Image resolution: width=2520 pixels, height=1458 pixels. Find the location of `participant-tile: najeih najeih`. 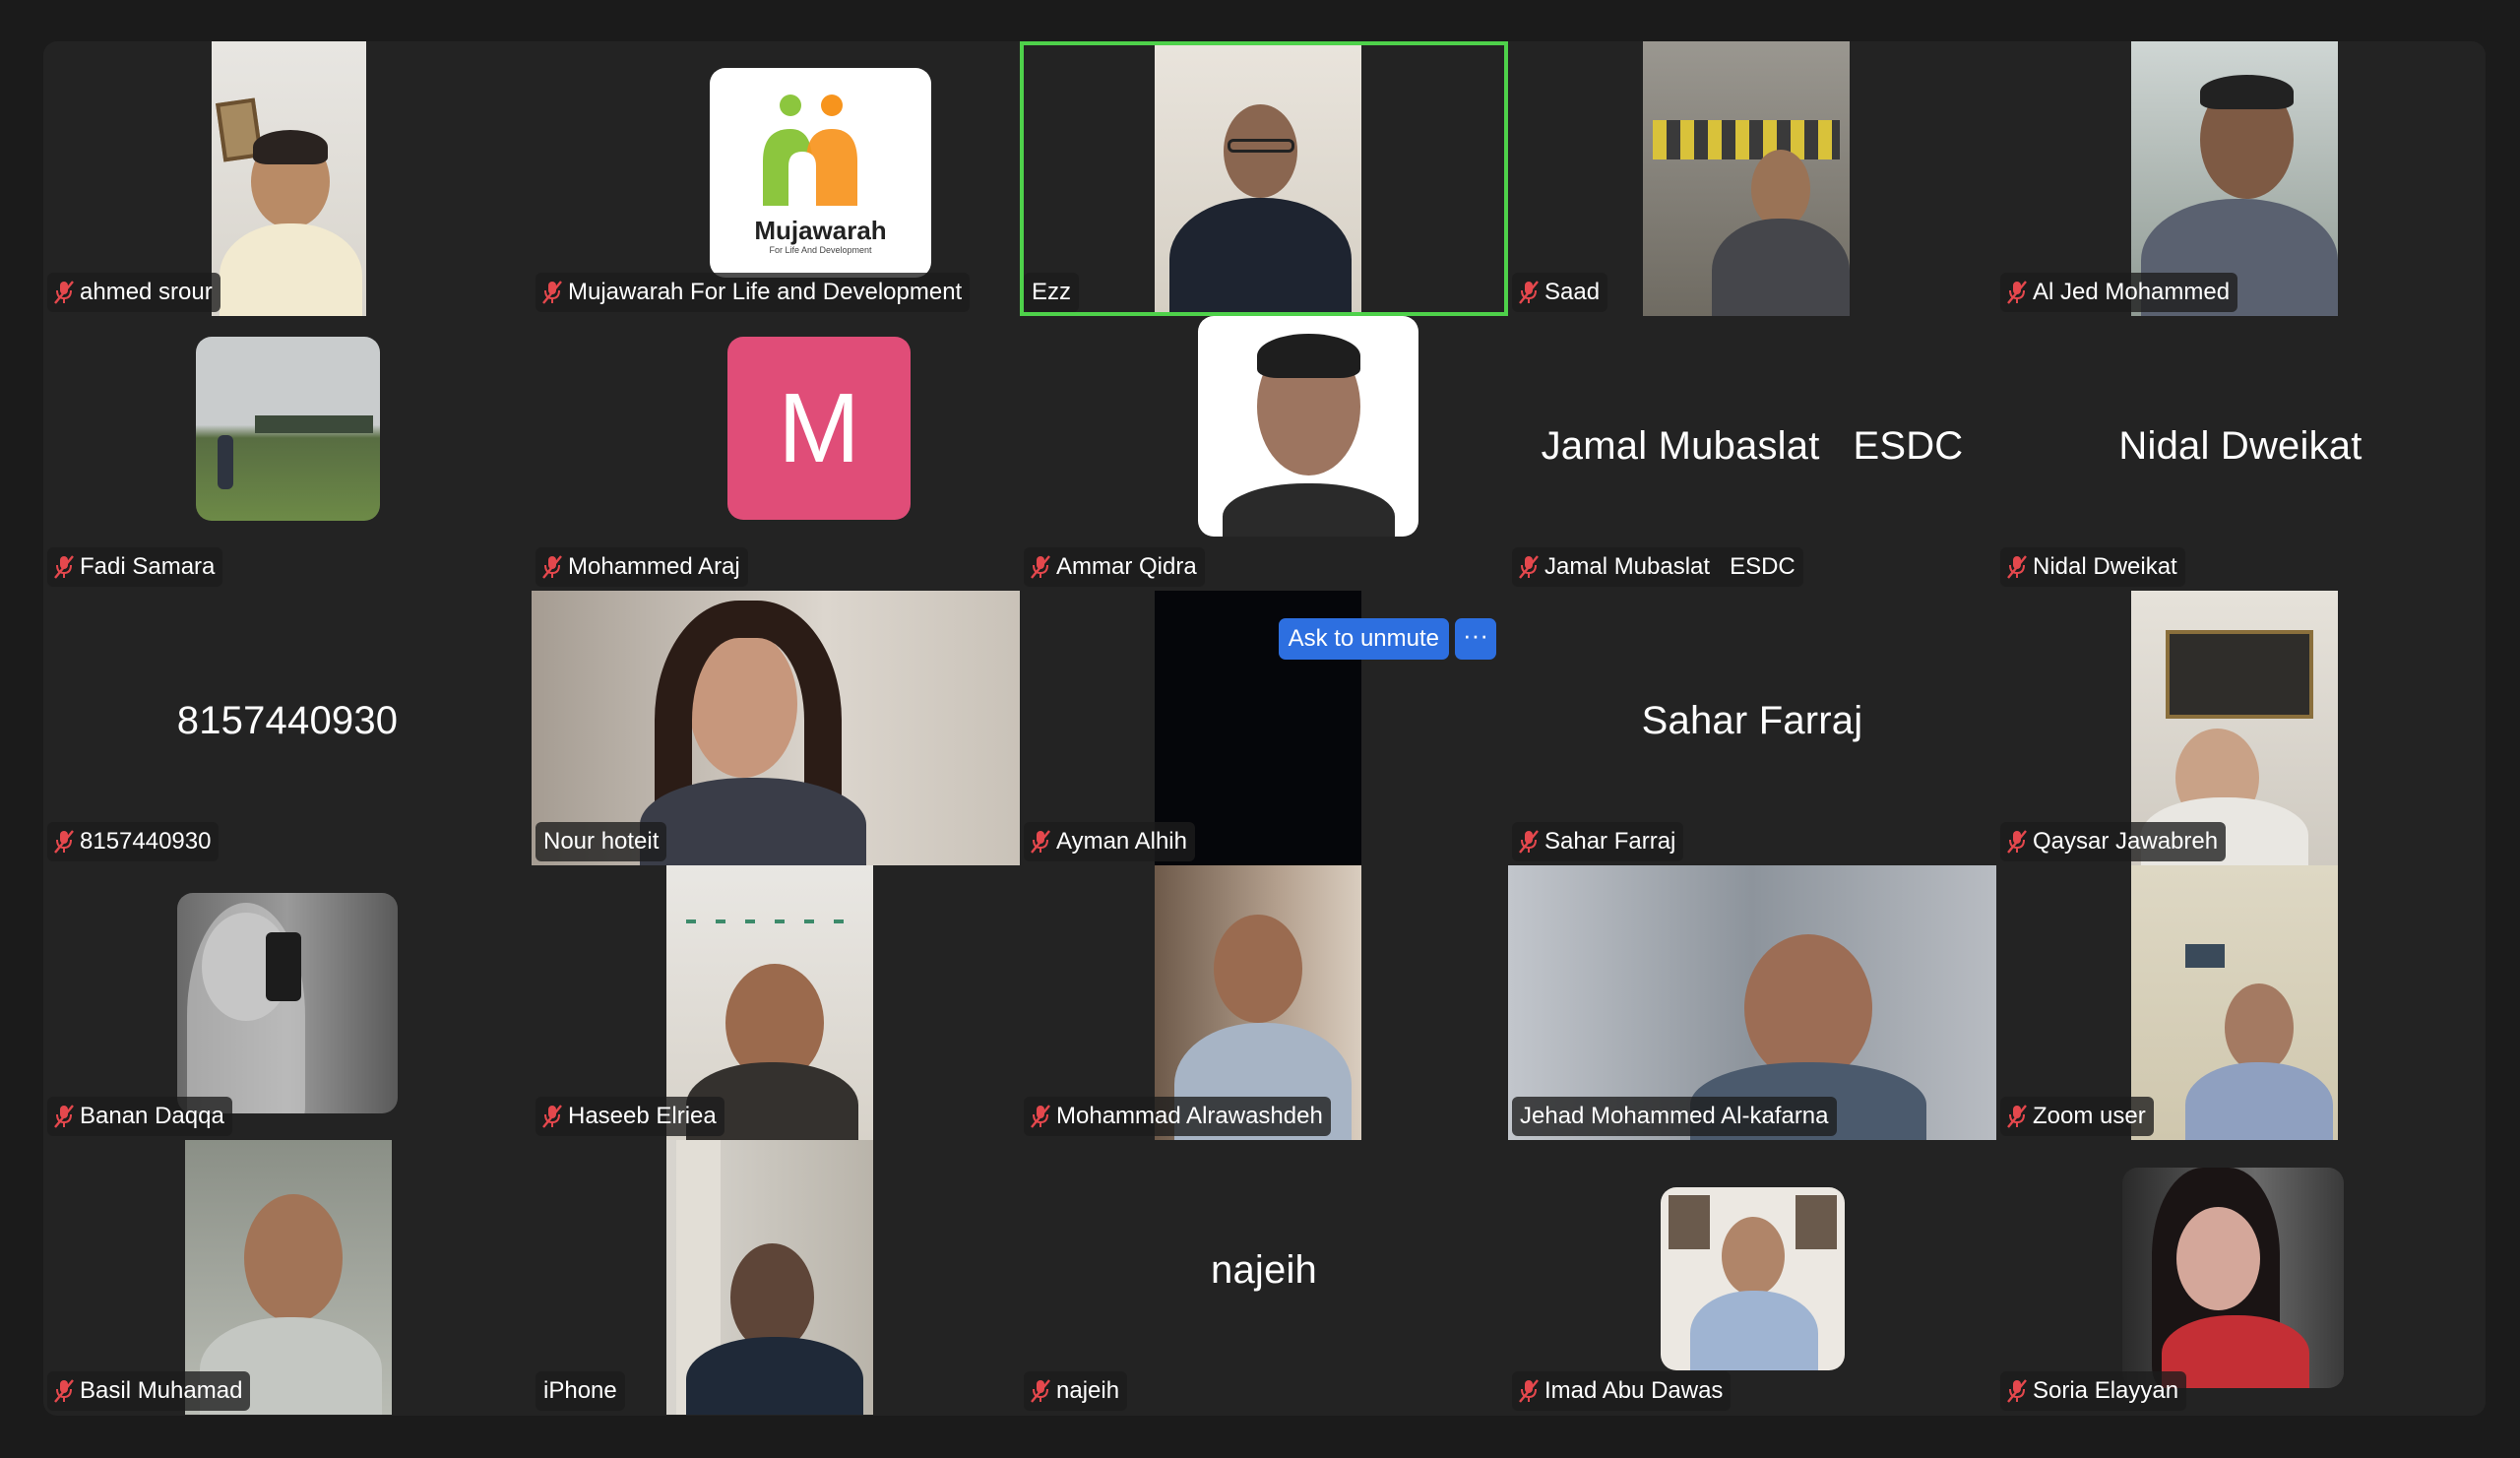

participant-tile: najeih najeih is located at coordinates (1264, 1277).